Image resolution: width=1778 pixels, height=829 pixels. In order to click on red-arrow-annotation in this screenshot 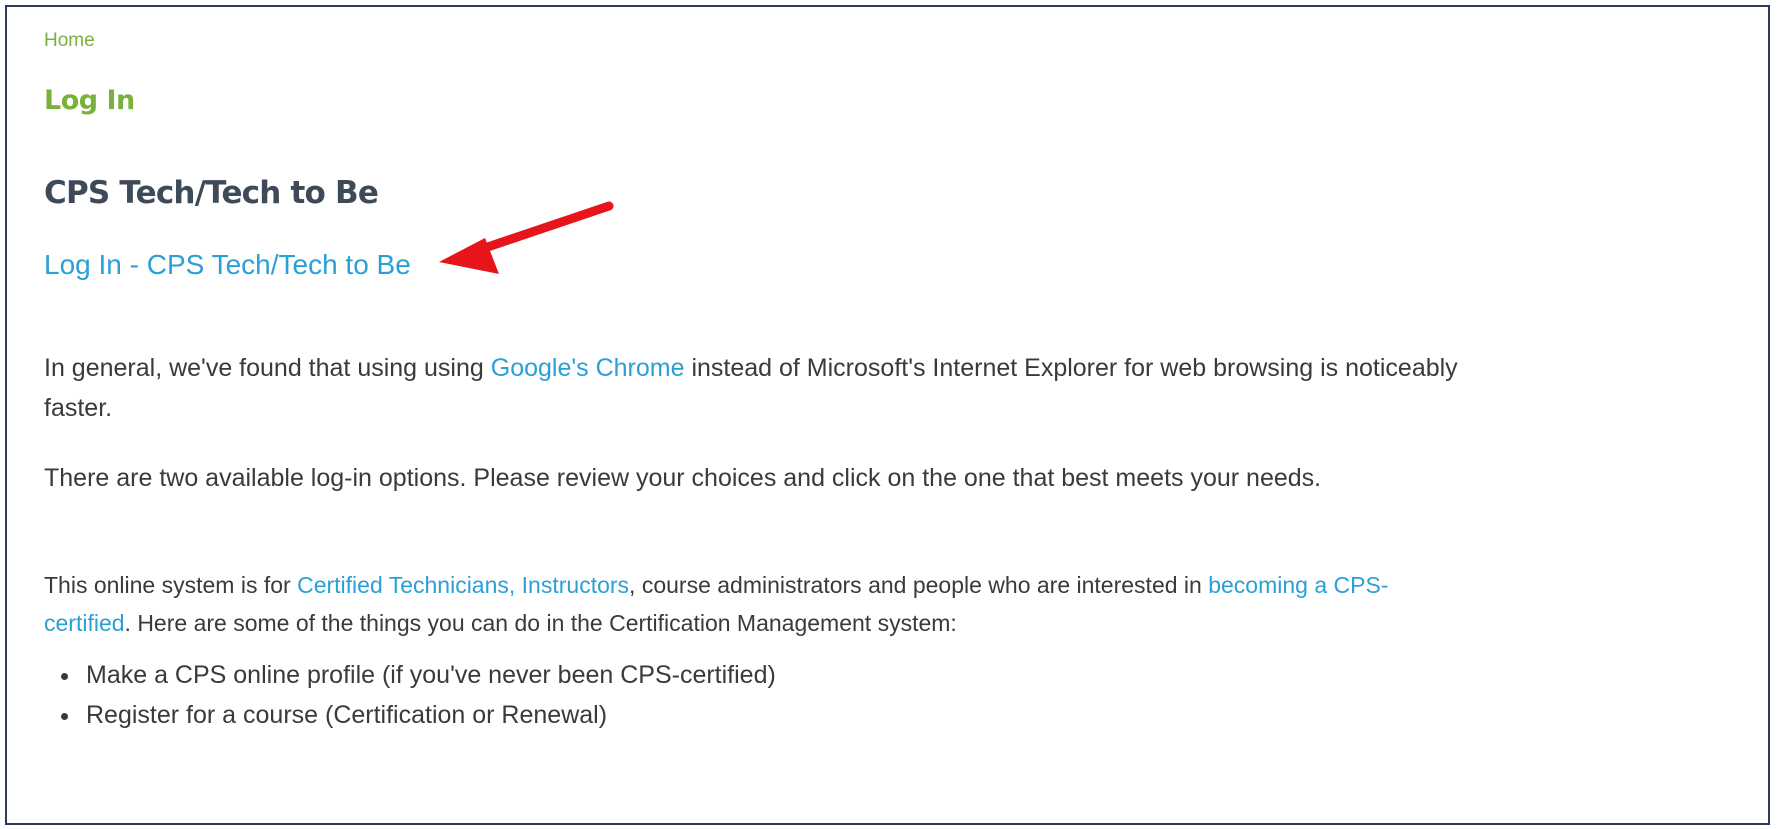, I will do `click(526, 237)`.